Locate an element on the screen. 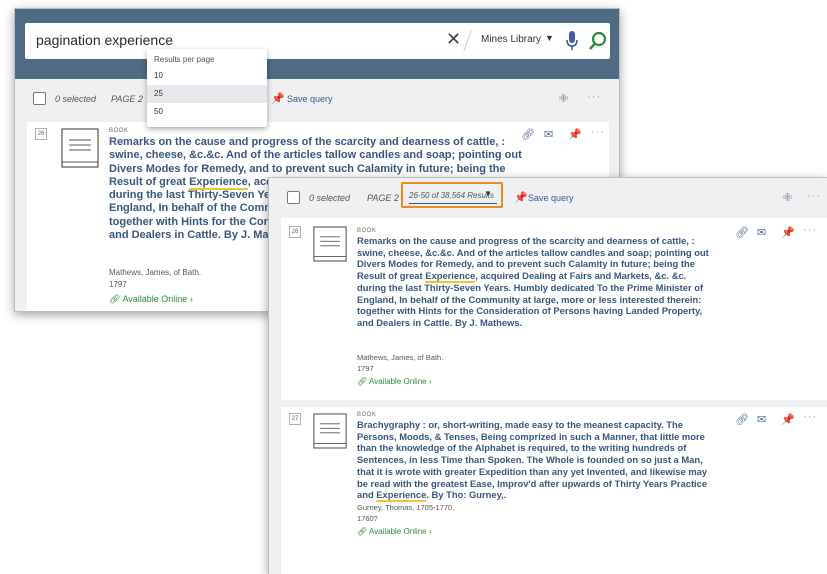  result-author: Gurney, Thomas, 1705-1770. is located at coordinates (406, 507).